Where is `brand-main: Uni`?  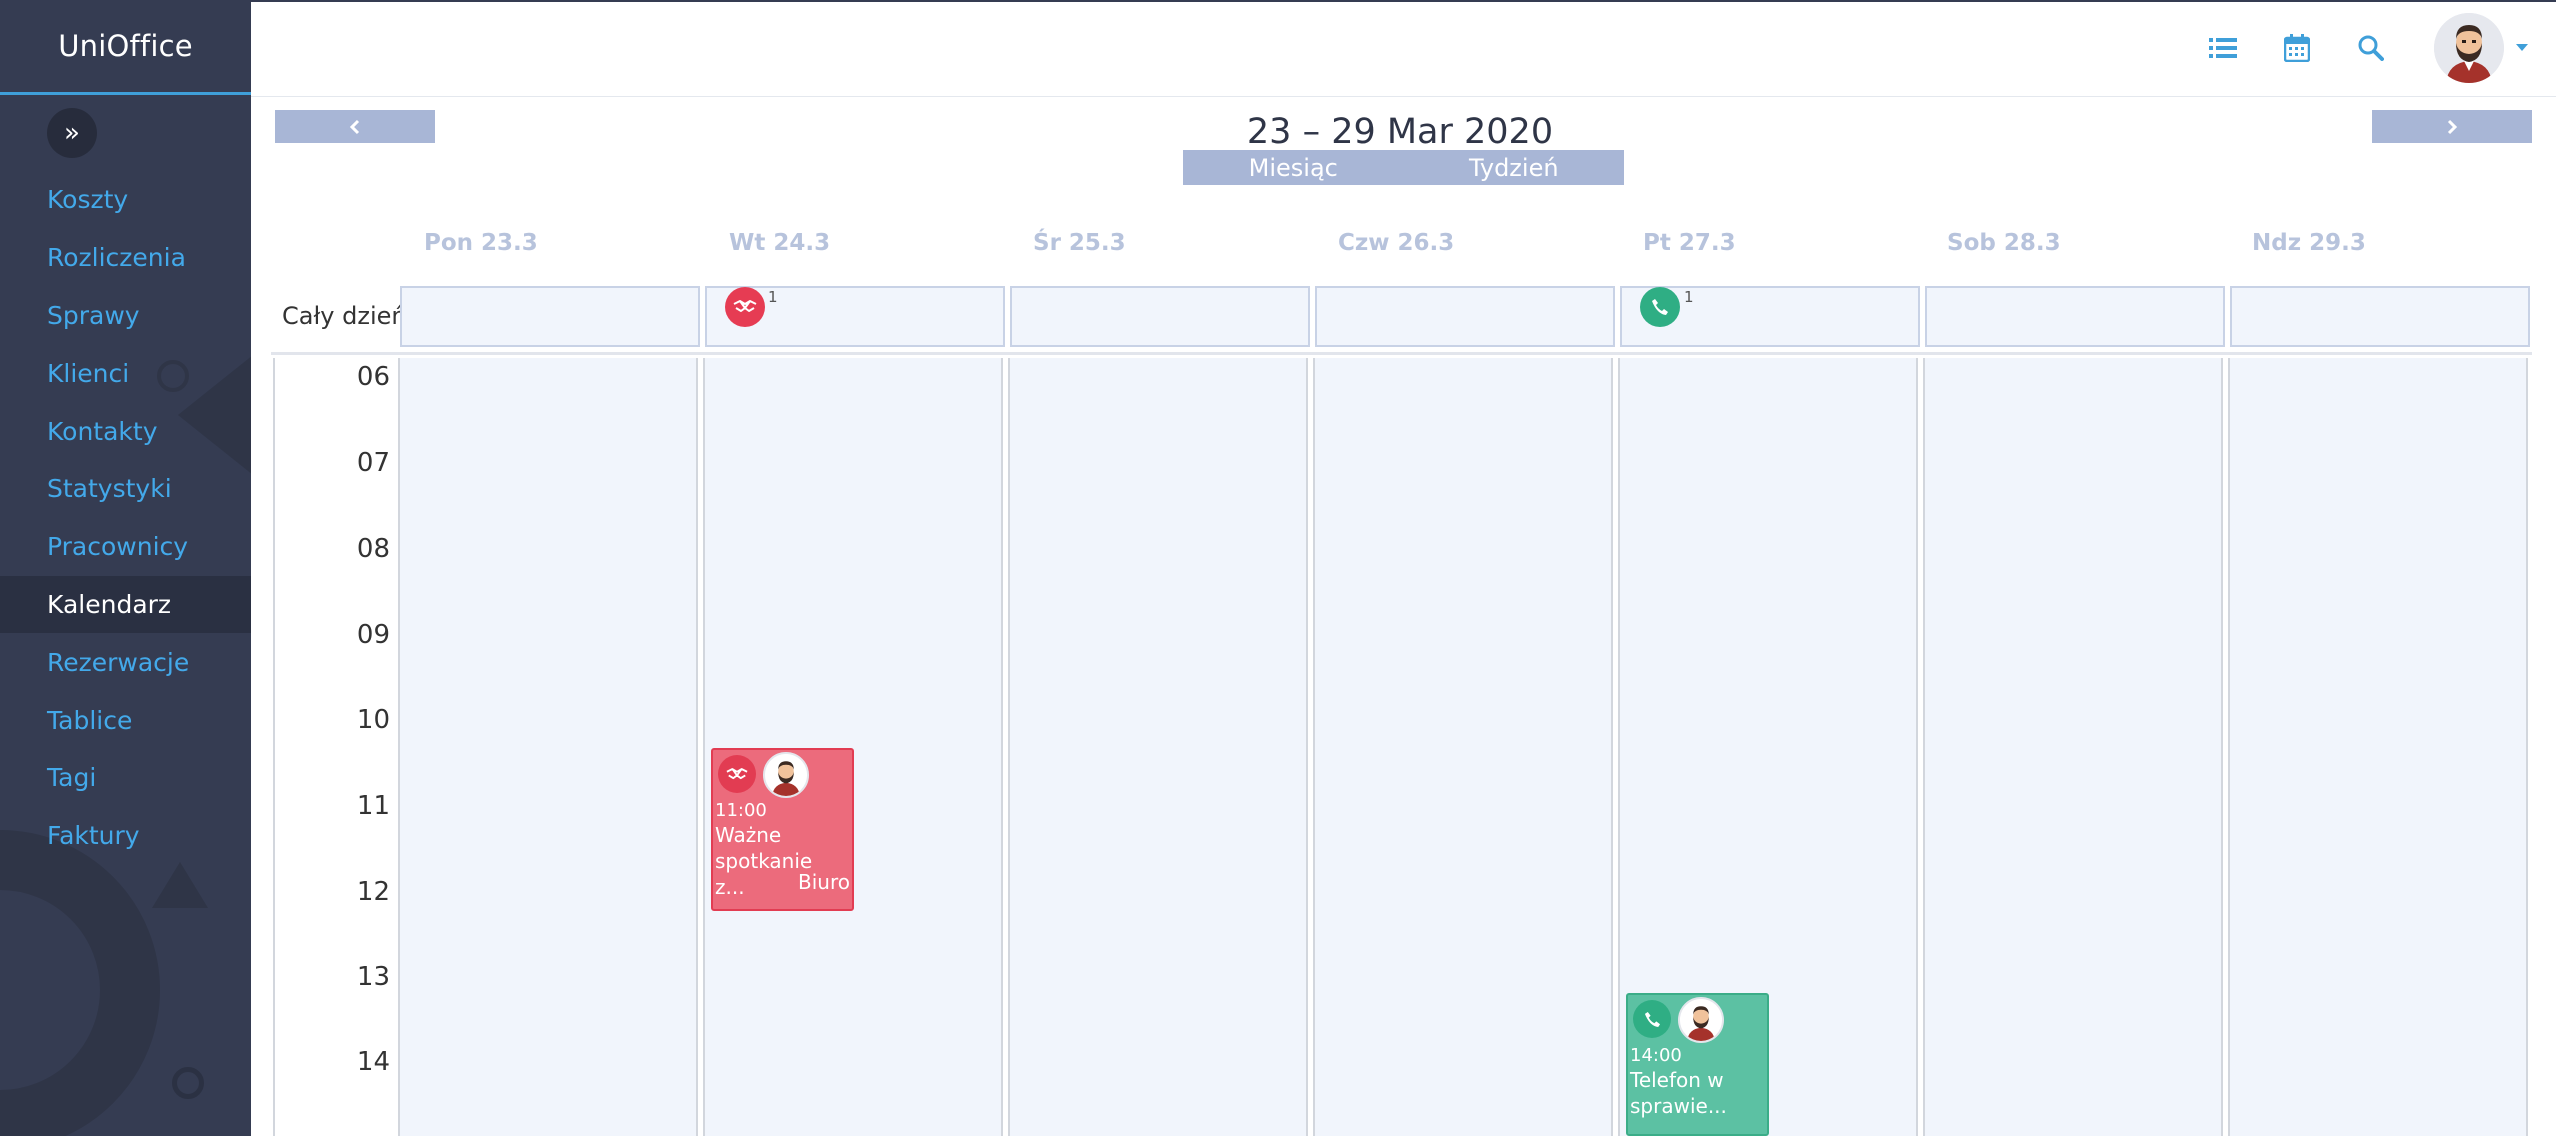 brand-main: Uni is located at coordinates (82, 46).